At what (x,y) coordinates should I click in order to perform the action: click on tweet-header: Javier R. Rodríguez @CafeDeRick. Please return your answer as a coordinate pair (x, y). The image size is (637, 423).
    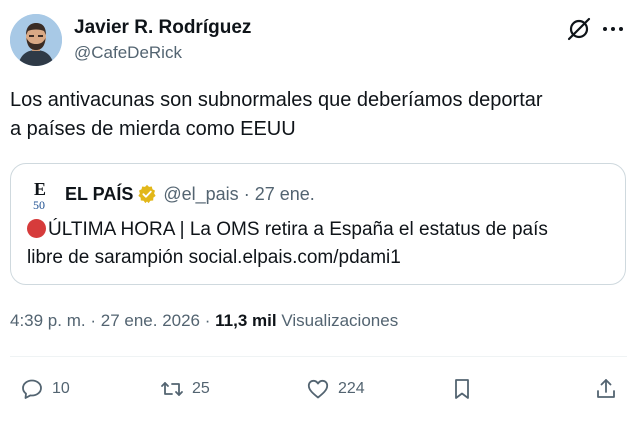
    Looking at the image, I should click on (320, 40).